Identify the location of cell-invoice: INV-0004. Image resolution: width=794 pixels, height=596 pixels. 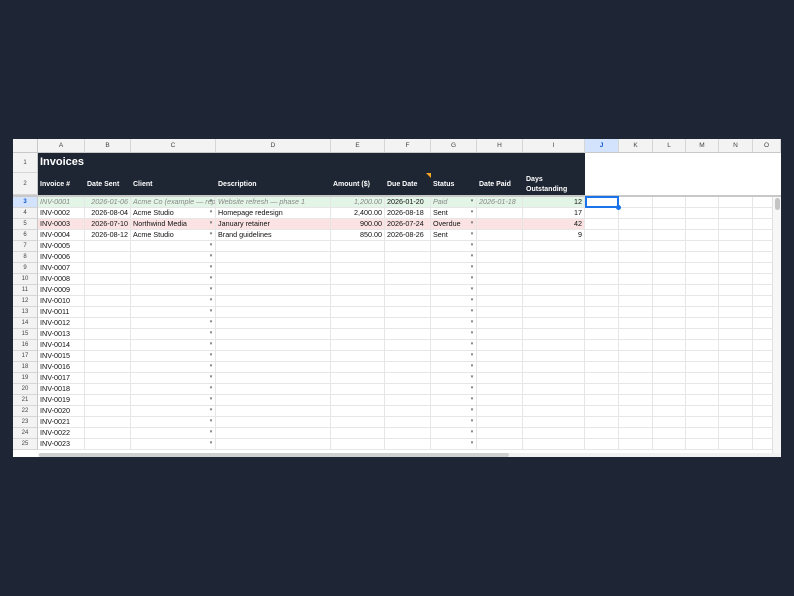
(61, 235).